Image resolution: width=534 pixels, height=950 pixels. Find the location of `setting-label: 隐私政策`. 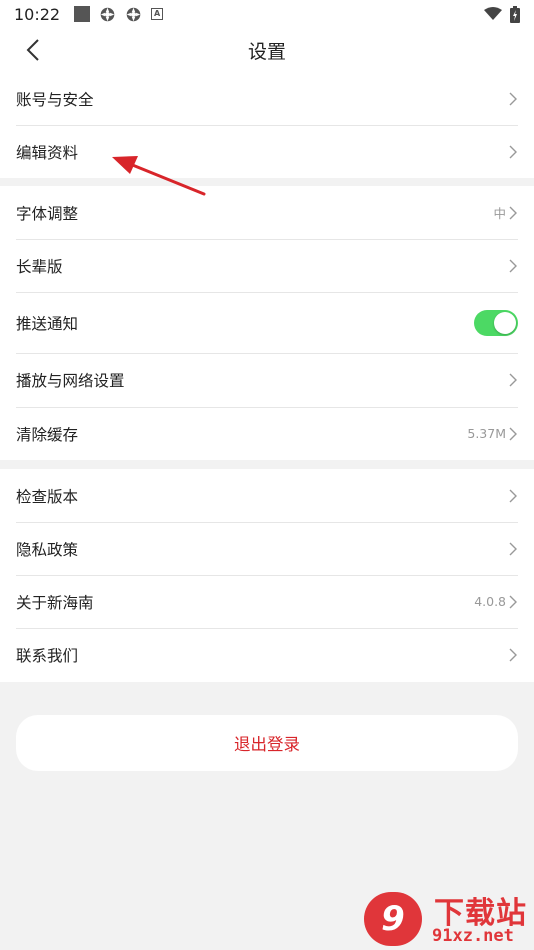

setting-label: 隐私政策 is located at coordinates (47, 549).